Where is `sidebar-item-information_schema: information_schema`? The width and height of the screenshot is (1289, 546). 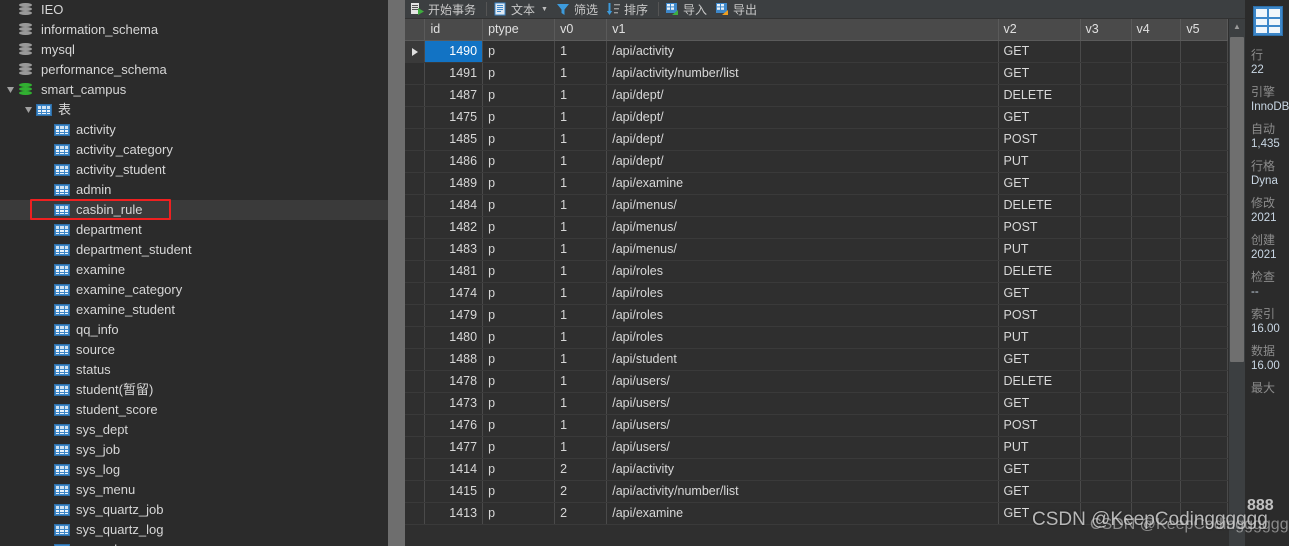 sidebar-item-information_schema: information_schema is located at coordinates (194, 30).